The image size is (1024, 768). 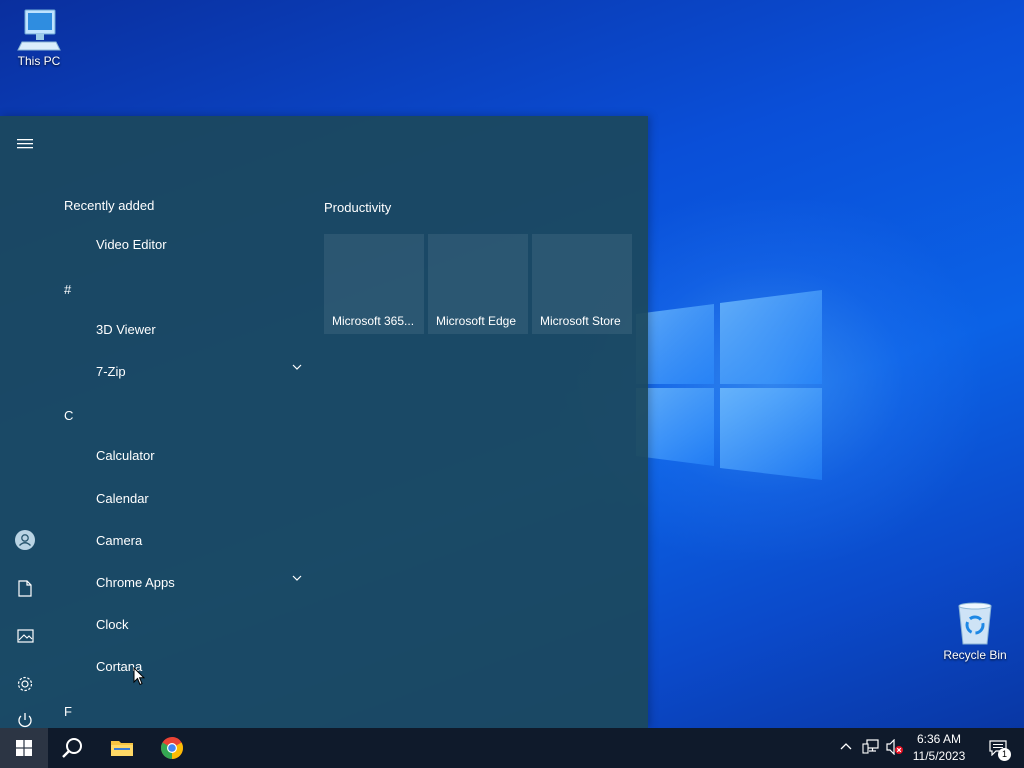 I want to click on settings-icon, so click(x=25, y=684).